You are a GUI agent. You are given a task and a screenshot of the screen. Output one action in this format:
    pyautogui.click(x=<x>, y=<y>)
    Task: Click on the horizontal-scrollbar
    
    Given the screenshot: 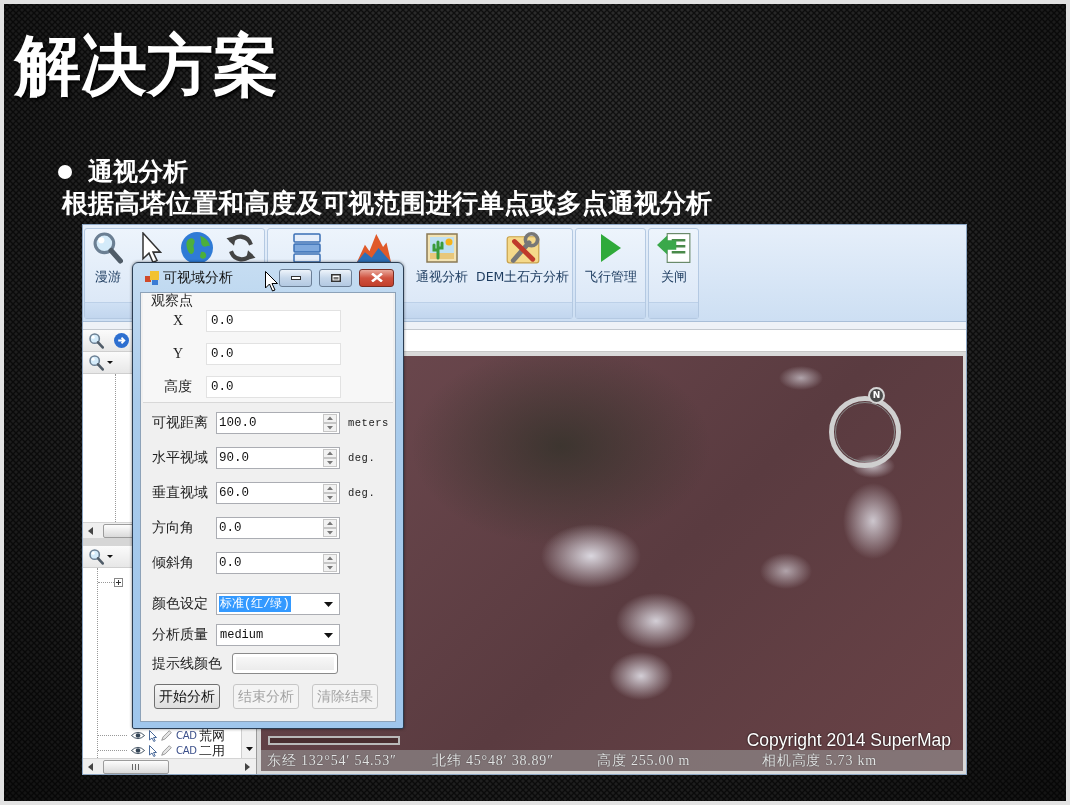 What is the action you would take?
    pyautogui.click(x=169, y=766)
    